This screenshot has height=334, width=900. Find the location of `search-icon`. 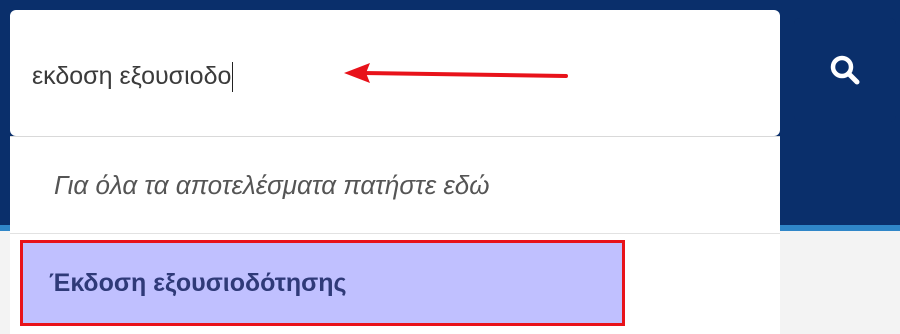

search-icon is located at coordinates (845, 70).